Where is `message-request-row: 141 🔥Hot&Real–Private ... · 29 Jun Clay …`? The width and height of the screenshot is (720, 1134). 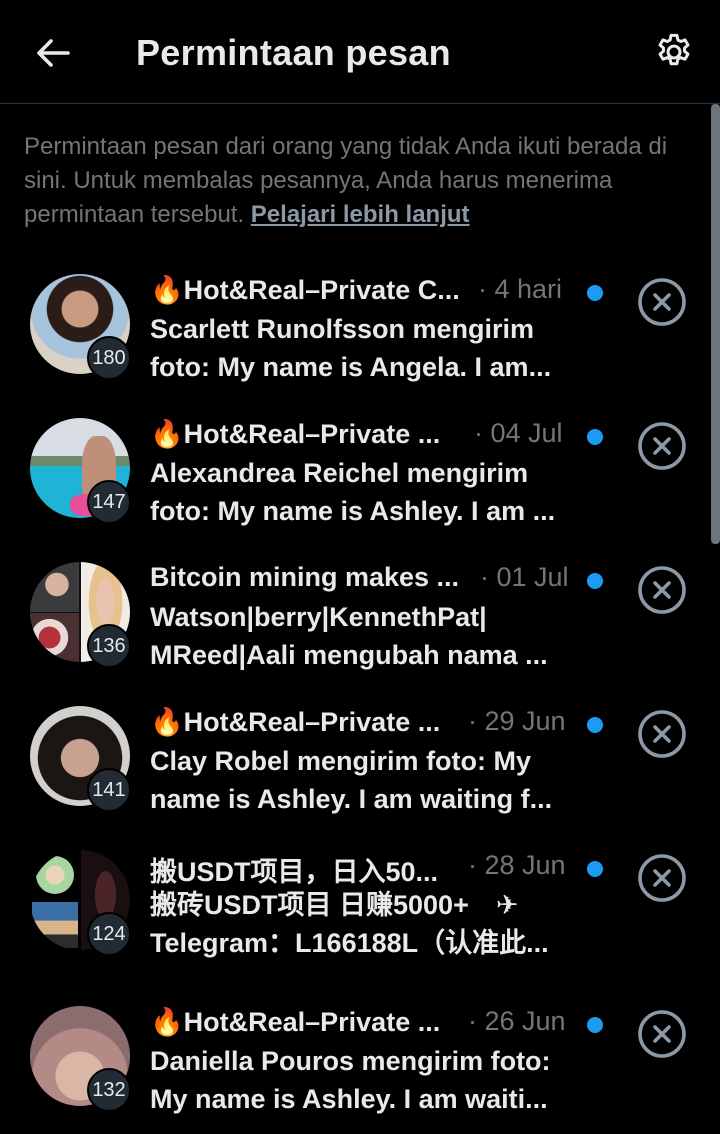 message-request-row: 141 🔥Hot&Real–Private ... · 29 Jun Clay … is located at coordinates (360, 762).